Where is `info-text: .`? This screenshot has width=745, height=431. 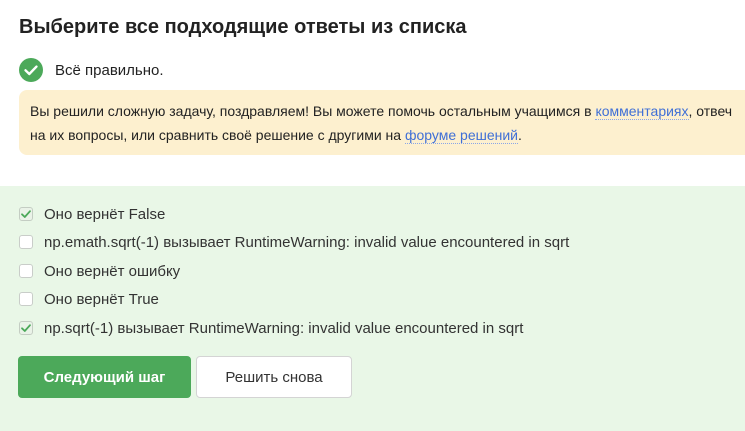 info-text: . is located at coordinates (520, 135).